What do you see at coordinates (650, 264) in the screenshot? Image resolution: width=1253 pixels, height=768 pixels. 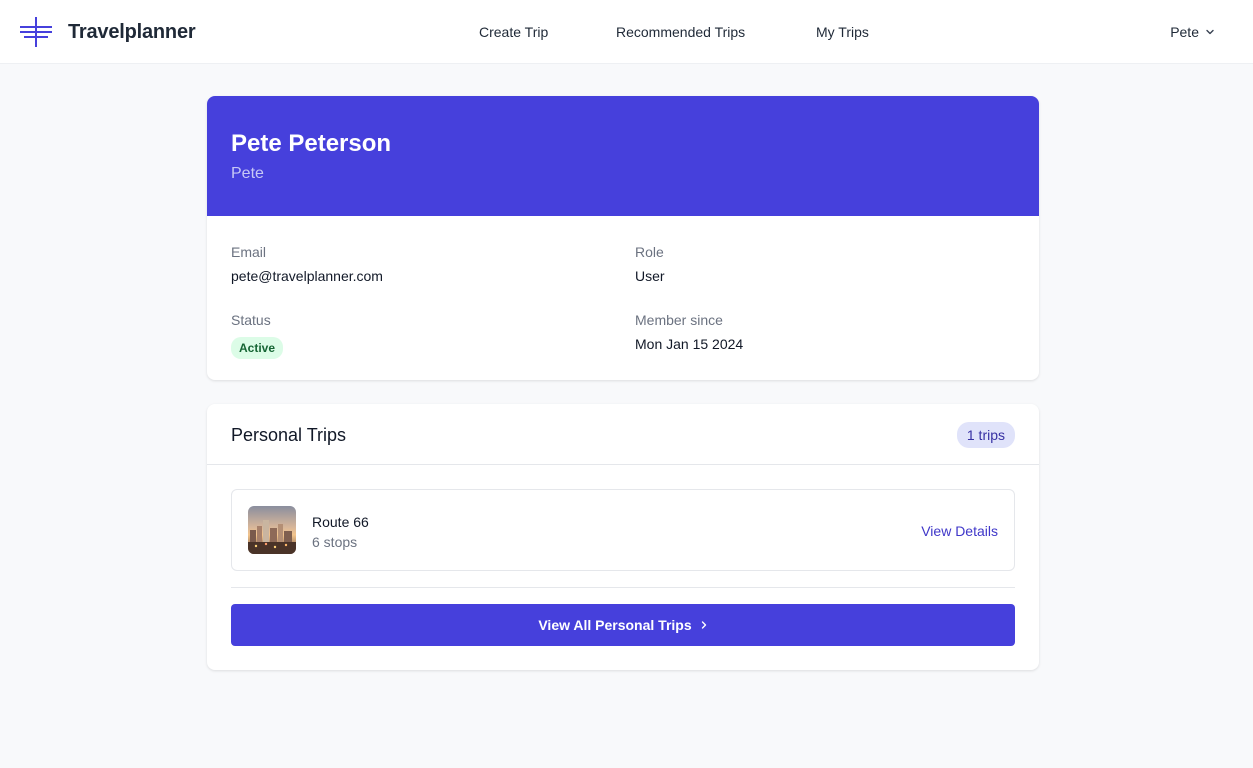 I see `role-field: Role User` at bounding box center [650, 264].